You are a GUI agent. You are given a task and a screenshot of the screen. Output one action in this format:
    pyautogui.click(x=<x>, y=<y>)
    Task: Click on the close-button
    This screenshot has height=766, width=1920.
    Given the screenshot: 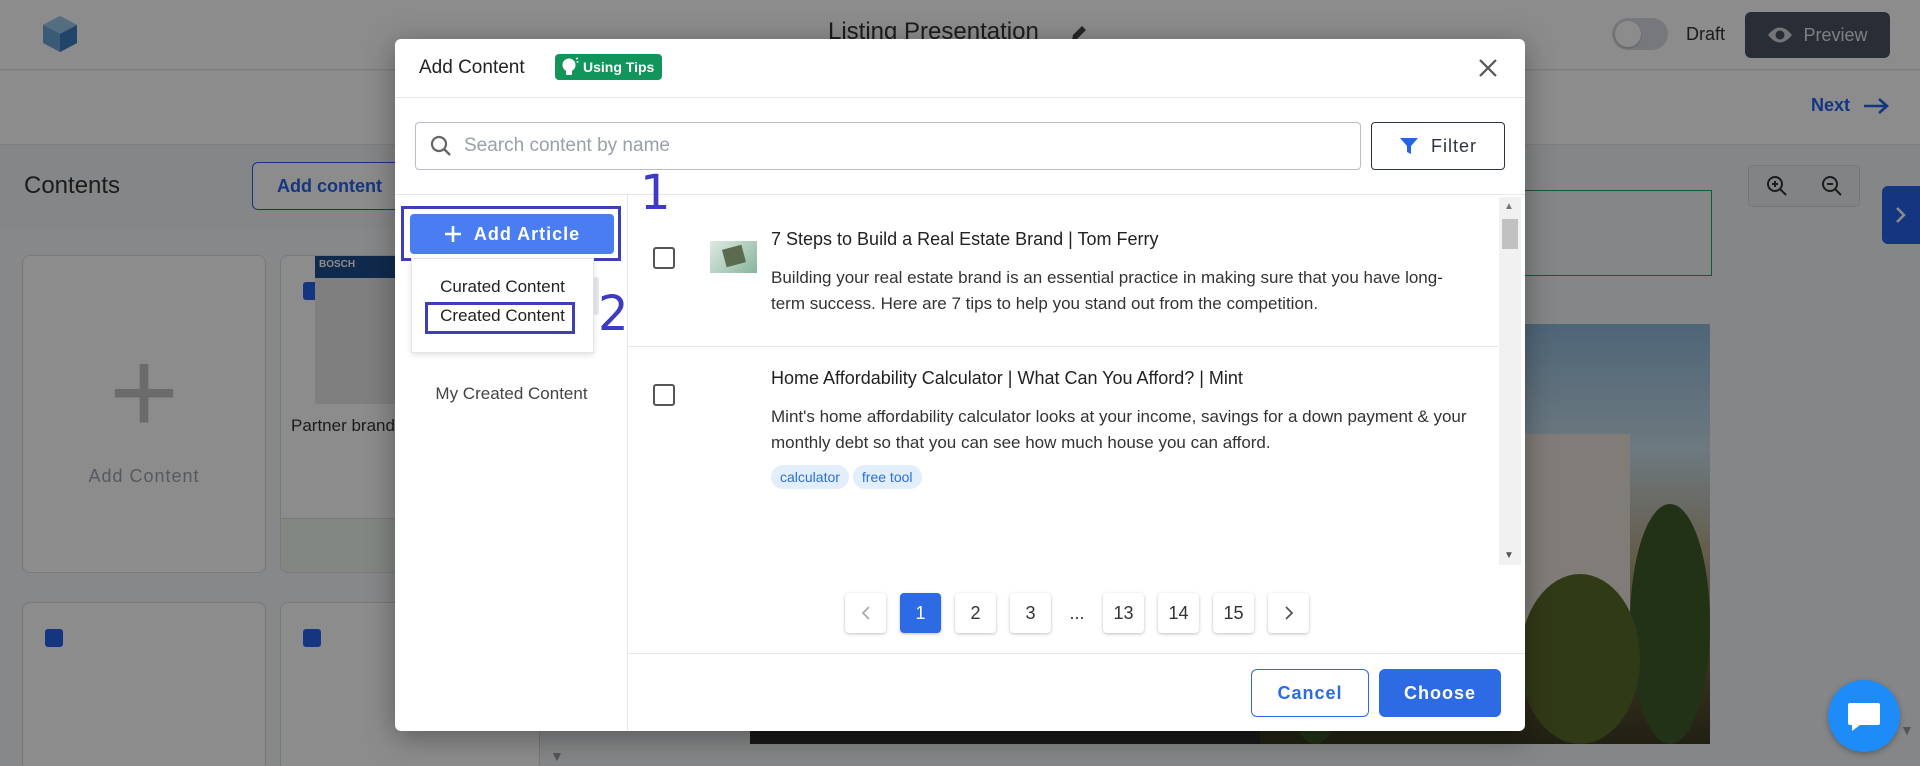 What is the action you would take?
    pyautogui.click(x=1488, y=68)
    